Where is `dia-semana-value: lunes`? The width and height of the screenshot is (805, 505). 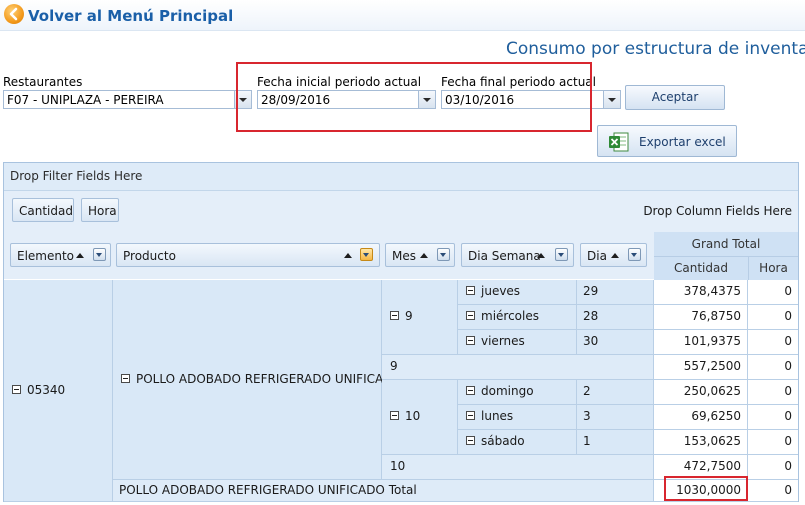 dia-semana-value: lunes is located at coordinates (497, 416).